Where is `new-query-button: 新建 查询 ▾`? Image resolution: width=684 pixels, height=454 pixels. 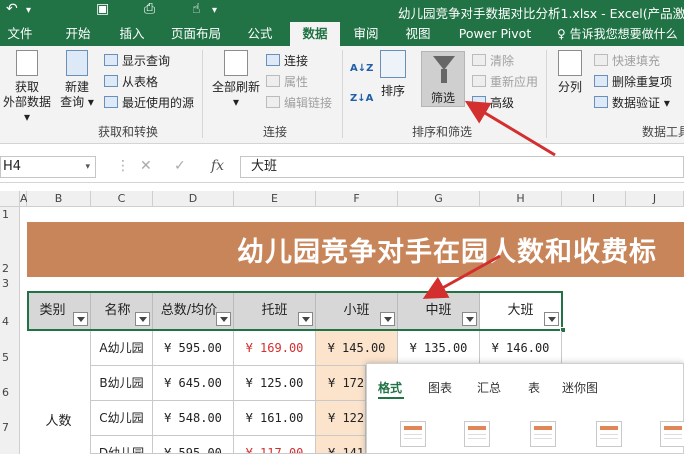 new-query-button: 新建 查询 ▾ is located at coordinates (77, 80).